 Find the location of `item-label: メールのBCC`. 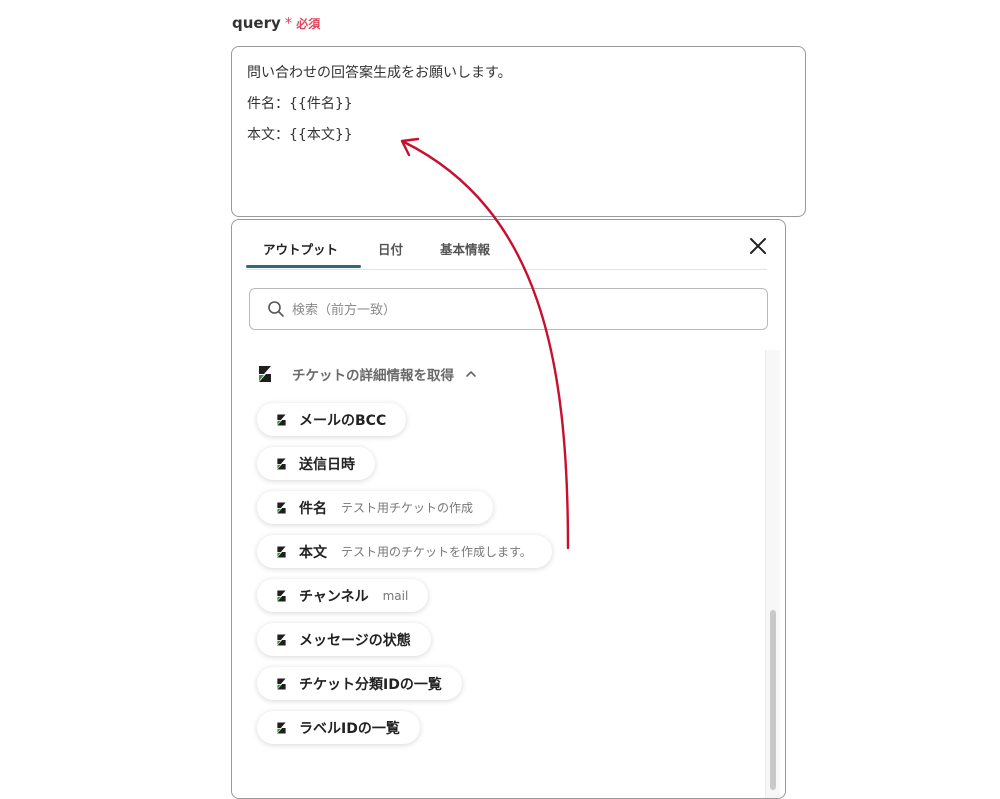

item-label: メールのBCC is located at coordinates (343, 420).